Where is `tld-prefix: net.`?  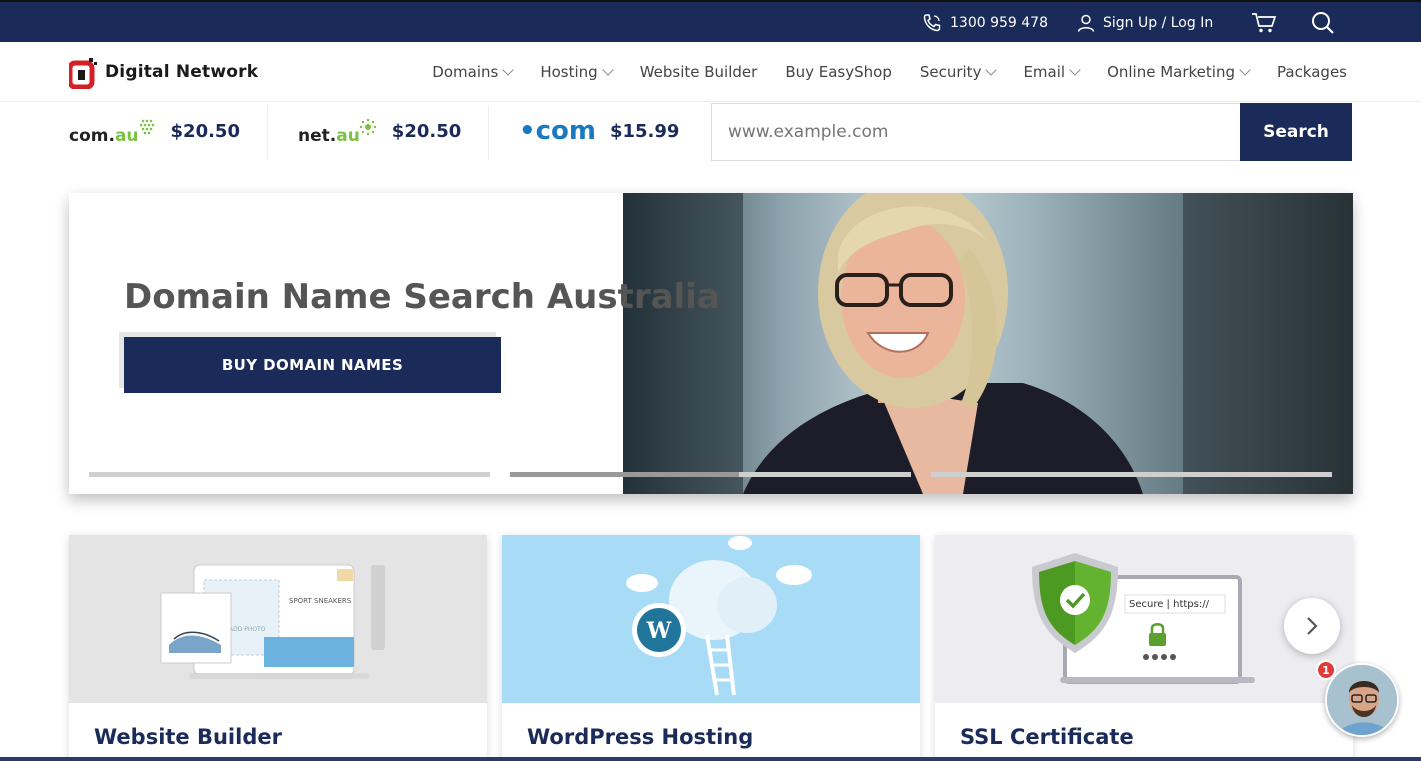
tld-prefix: net. is located at coordinates (317, 135).